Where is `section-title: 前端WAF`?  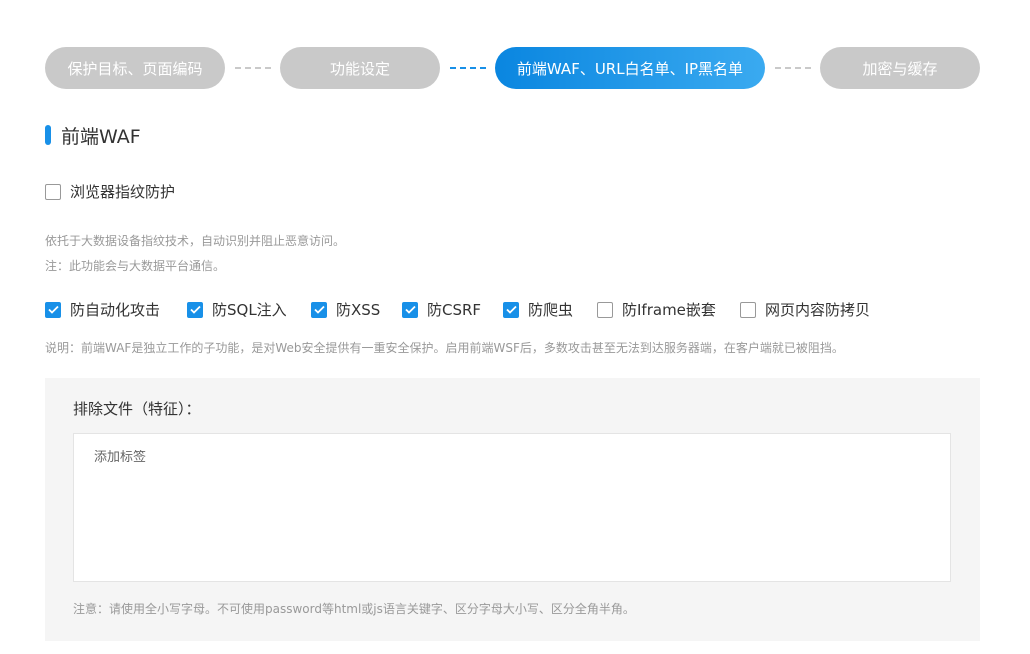
section-title: 前端WAF is located at coordinates (101, 136).